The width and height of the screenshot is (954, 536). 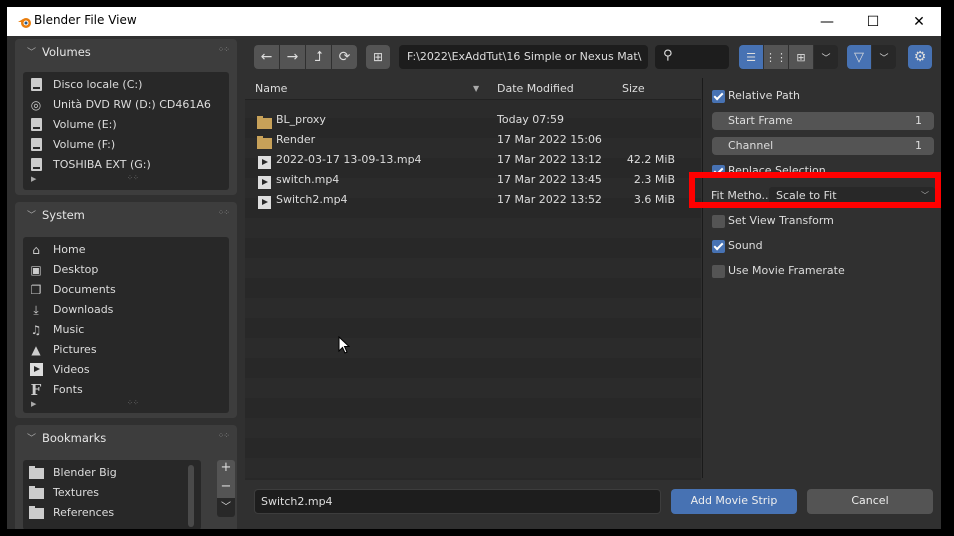 I want to click on column-name: Name, so click(x=271, y=88).